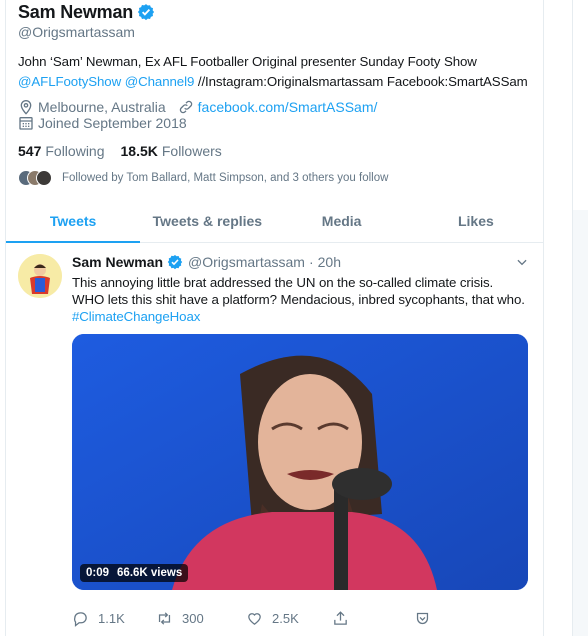 This screenshot has height=636, width=588. What do you see at coordinates (342, 224) in the screenshot?
I see `tab-media: Media` at bounding box center [342, 224].